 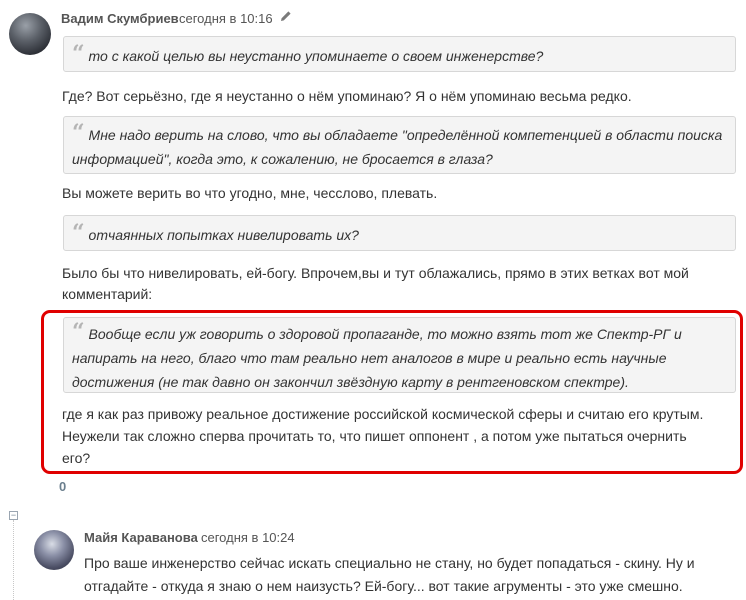 I want to click on quote-text: отчаянных попытках нивелировать их?, so click(x=223, y=235).